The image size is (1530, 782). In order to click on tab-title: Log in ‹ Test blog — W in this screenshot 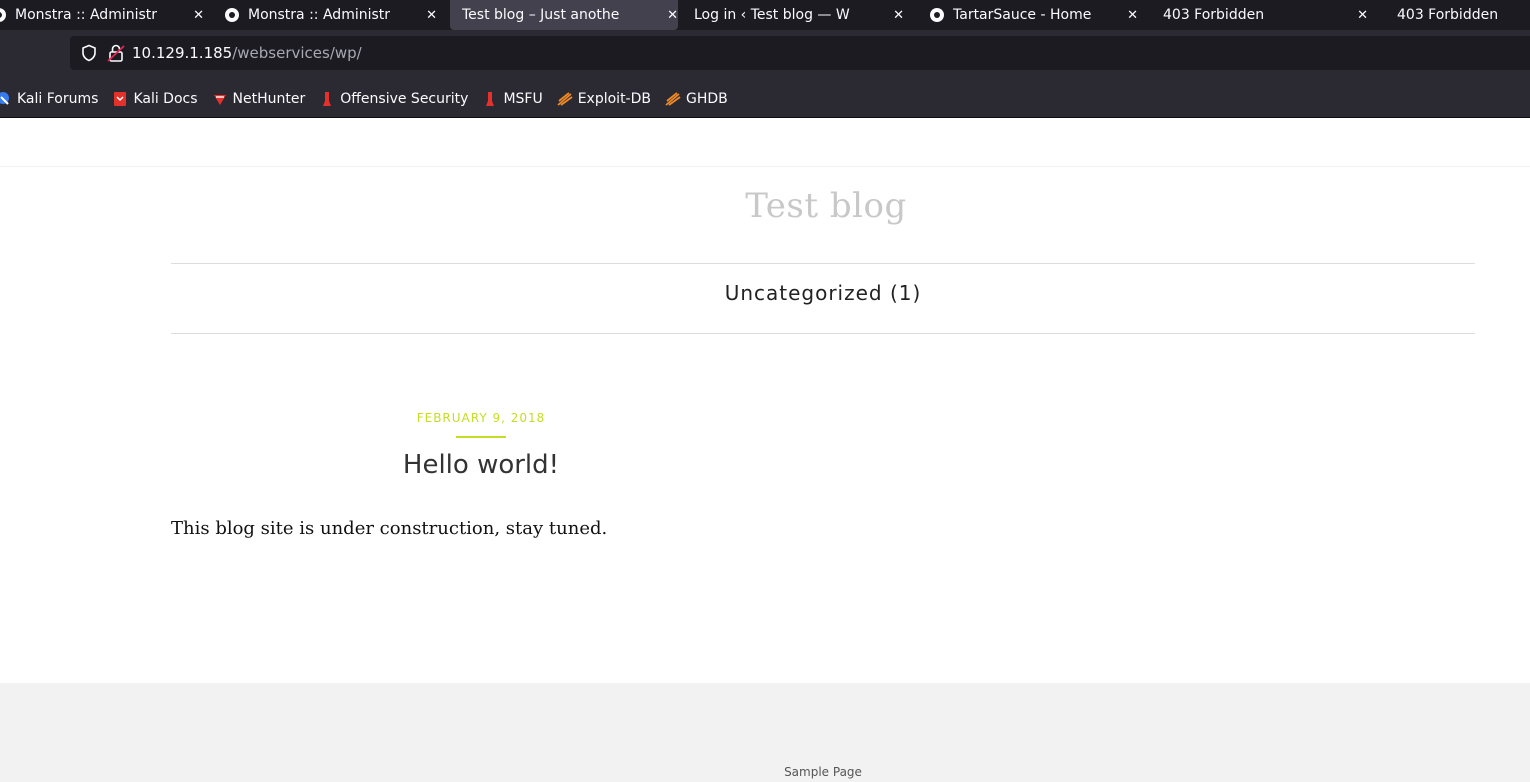, I will do `click(772, 15)`.